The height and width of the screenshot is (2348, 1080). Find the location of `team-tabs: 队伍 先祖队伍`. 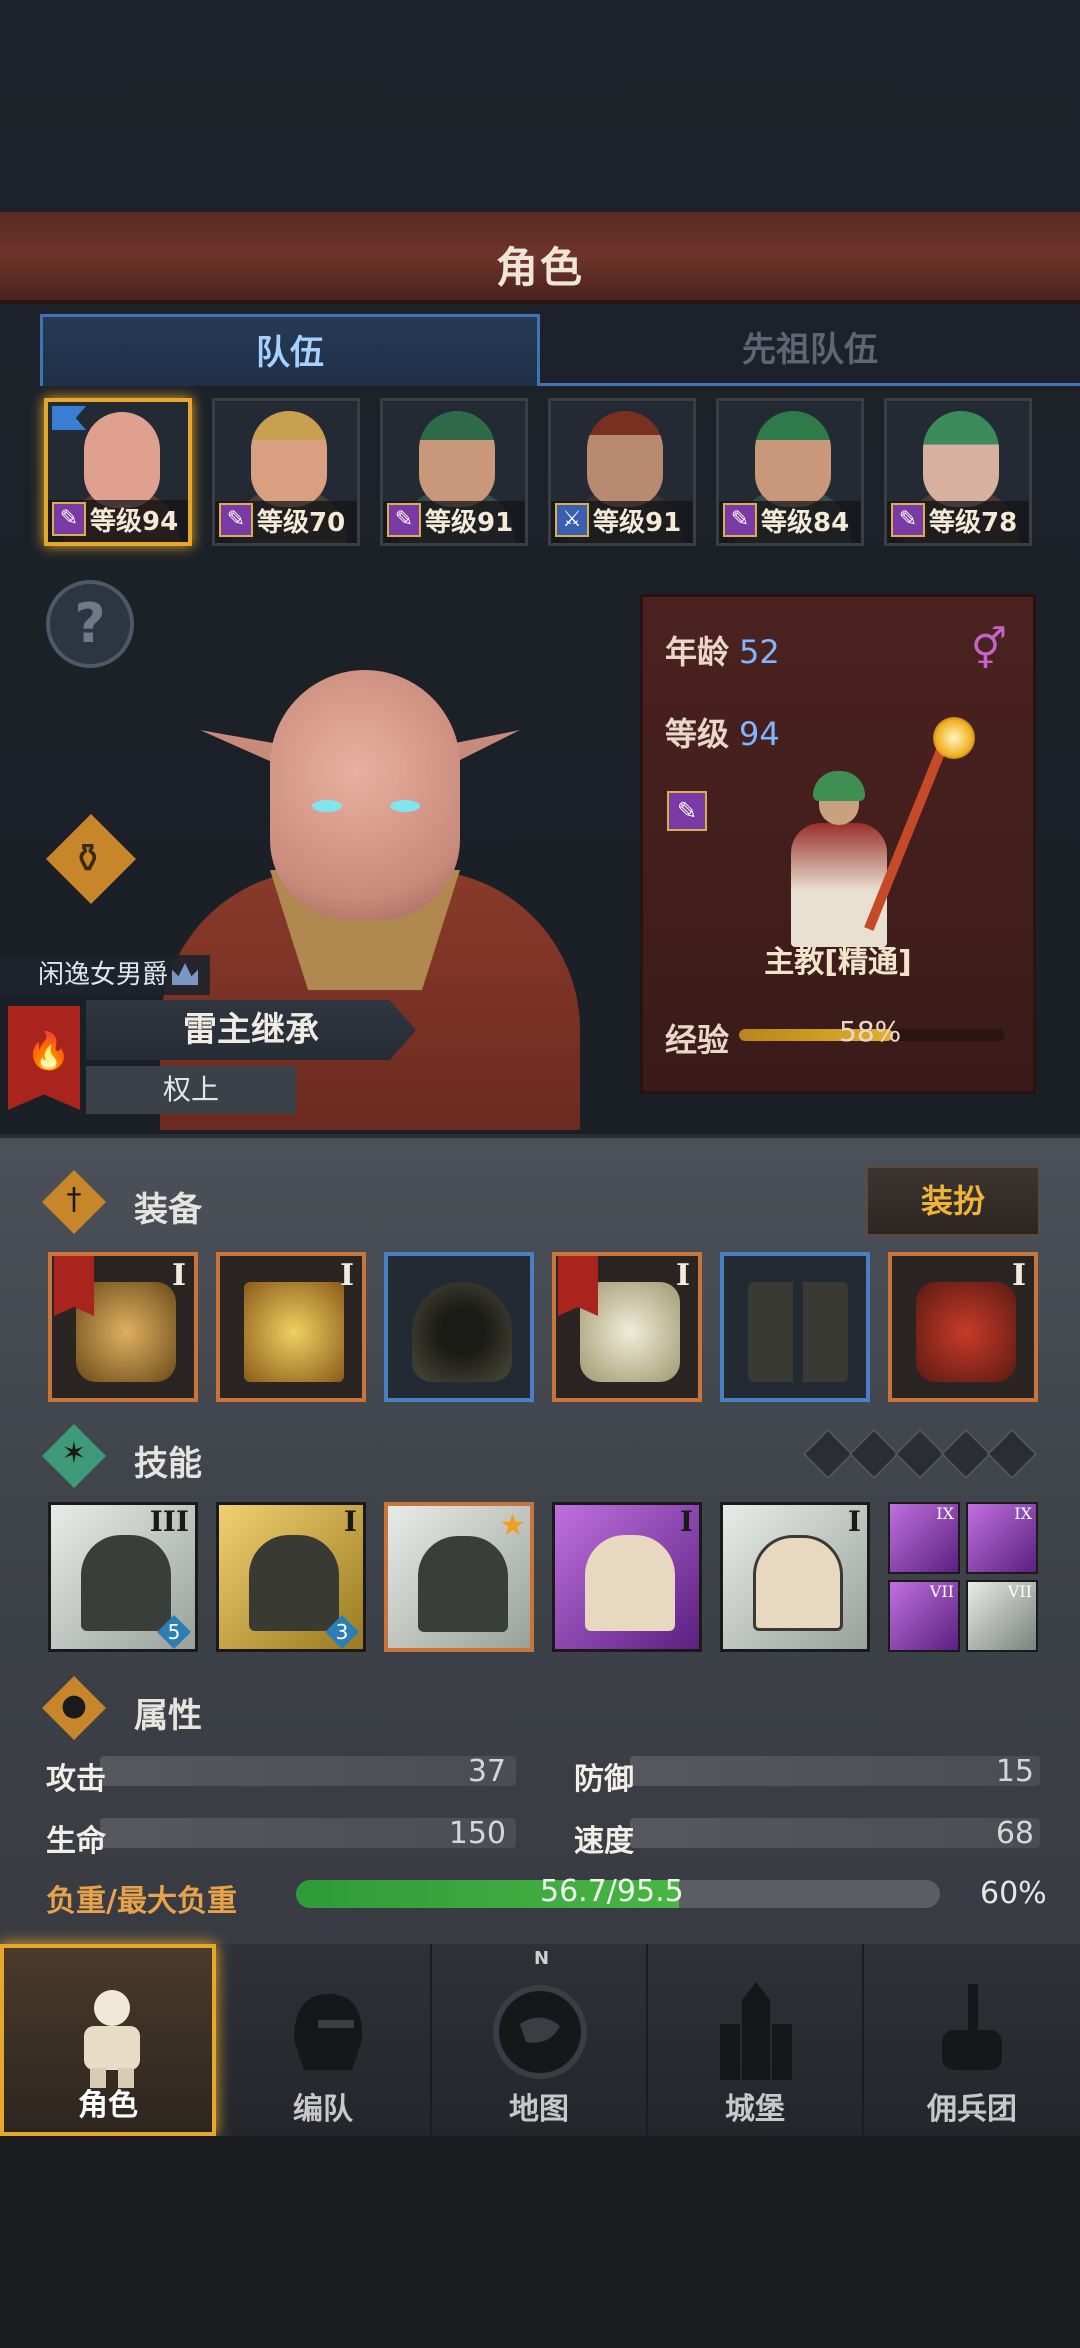

team-tabs: 队伍 先祖队伍 is located at coordinates (560, 350).